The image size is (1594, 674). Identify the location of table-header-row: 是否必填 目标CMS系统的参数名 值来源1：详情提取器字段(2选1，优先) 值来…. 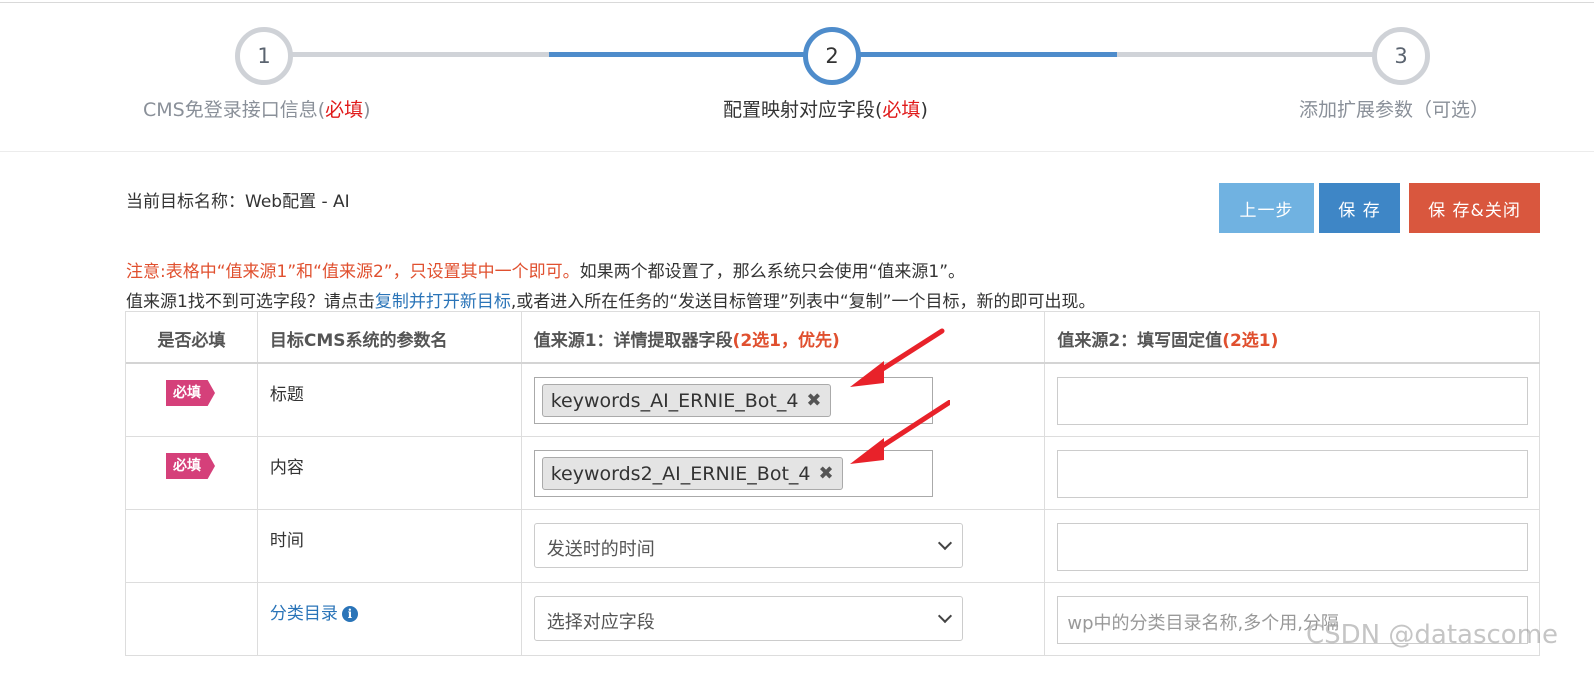
(833, 338).